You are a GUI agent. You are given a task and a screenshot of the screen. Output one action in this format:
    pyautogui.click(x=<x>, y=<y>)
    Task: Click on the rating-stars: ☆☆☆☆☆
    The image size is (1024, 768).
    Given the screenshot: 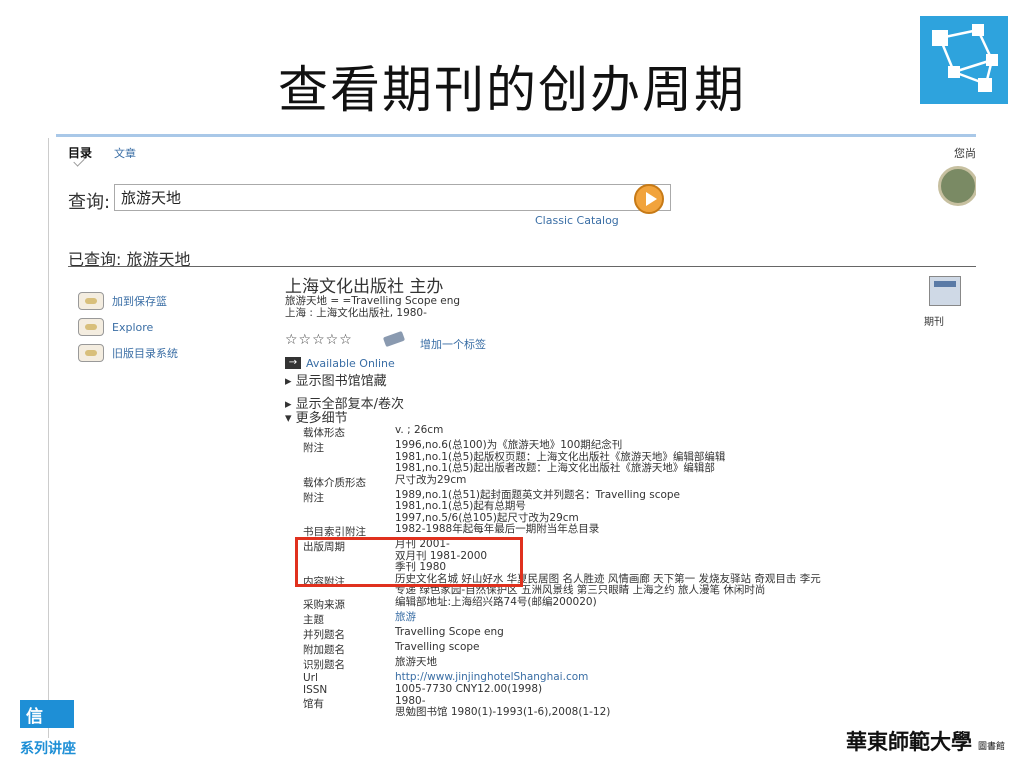 What is the action you would take?
    pyautogui.click(x=319, y=340)
    